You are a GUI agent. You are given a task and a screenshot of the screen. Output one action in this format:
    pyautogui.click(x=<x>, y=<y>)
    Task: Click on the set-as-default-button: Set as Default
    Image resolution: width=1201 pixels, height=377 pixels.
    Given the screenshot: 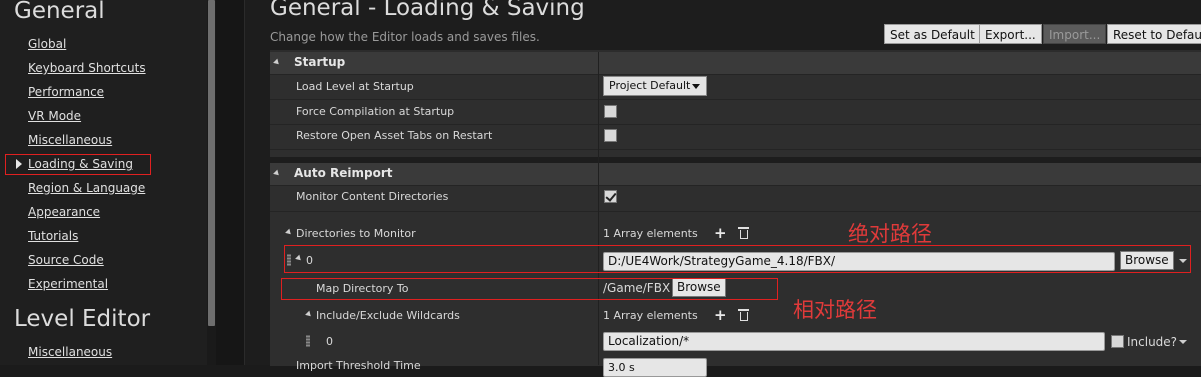 What is the action you would take?
    pyautogui.click(x=932, y=34)
    